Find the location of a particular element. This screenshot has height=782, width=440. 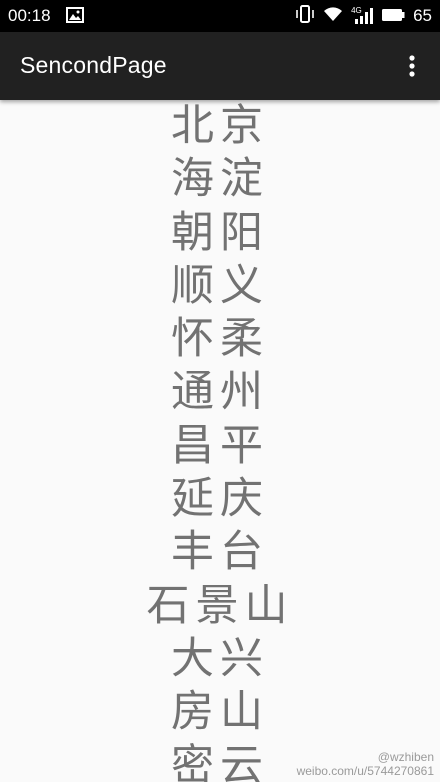

list-item: 通州 is located at coordinates (220, 392).